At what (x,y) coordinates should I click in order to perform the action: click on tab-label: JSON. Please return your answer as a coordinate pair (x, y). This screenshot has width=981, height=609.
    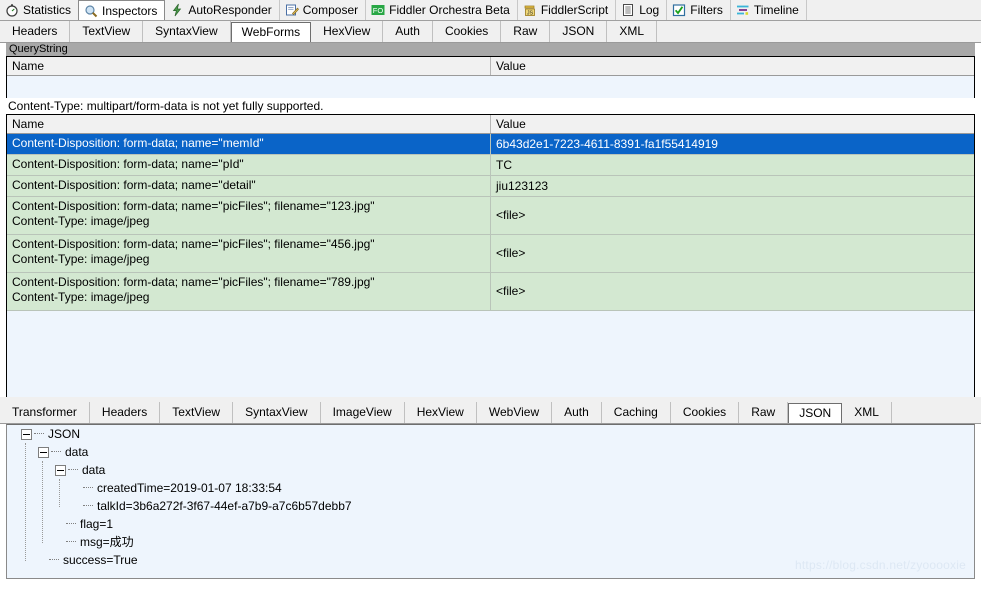
    Looking at the image, I should click on (815, 413).